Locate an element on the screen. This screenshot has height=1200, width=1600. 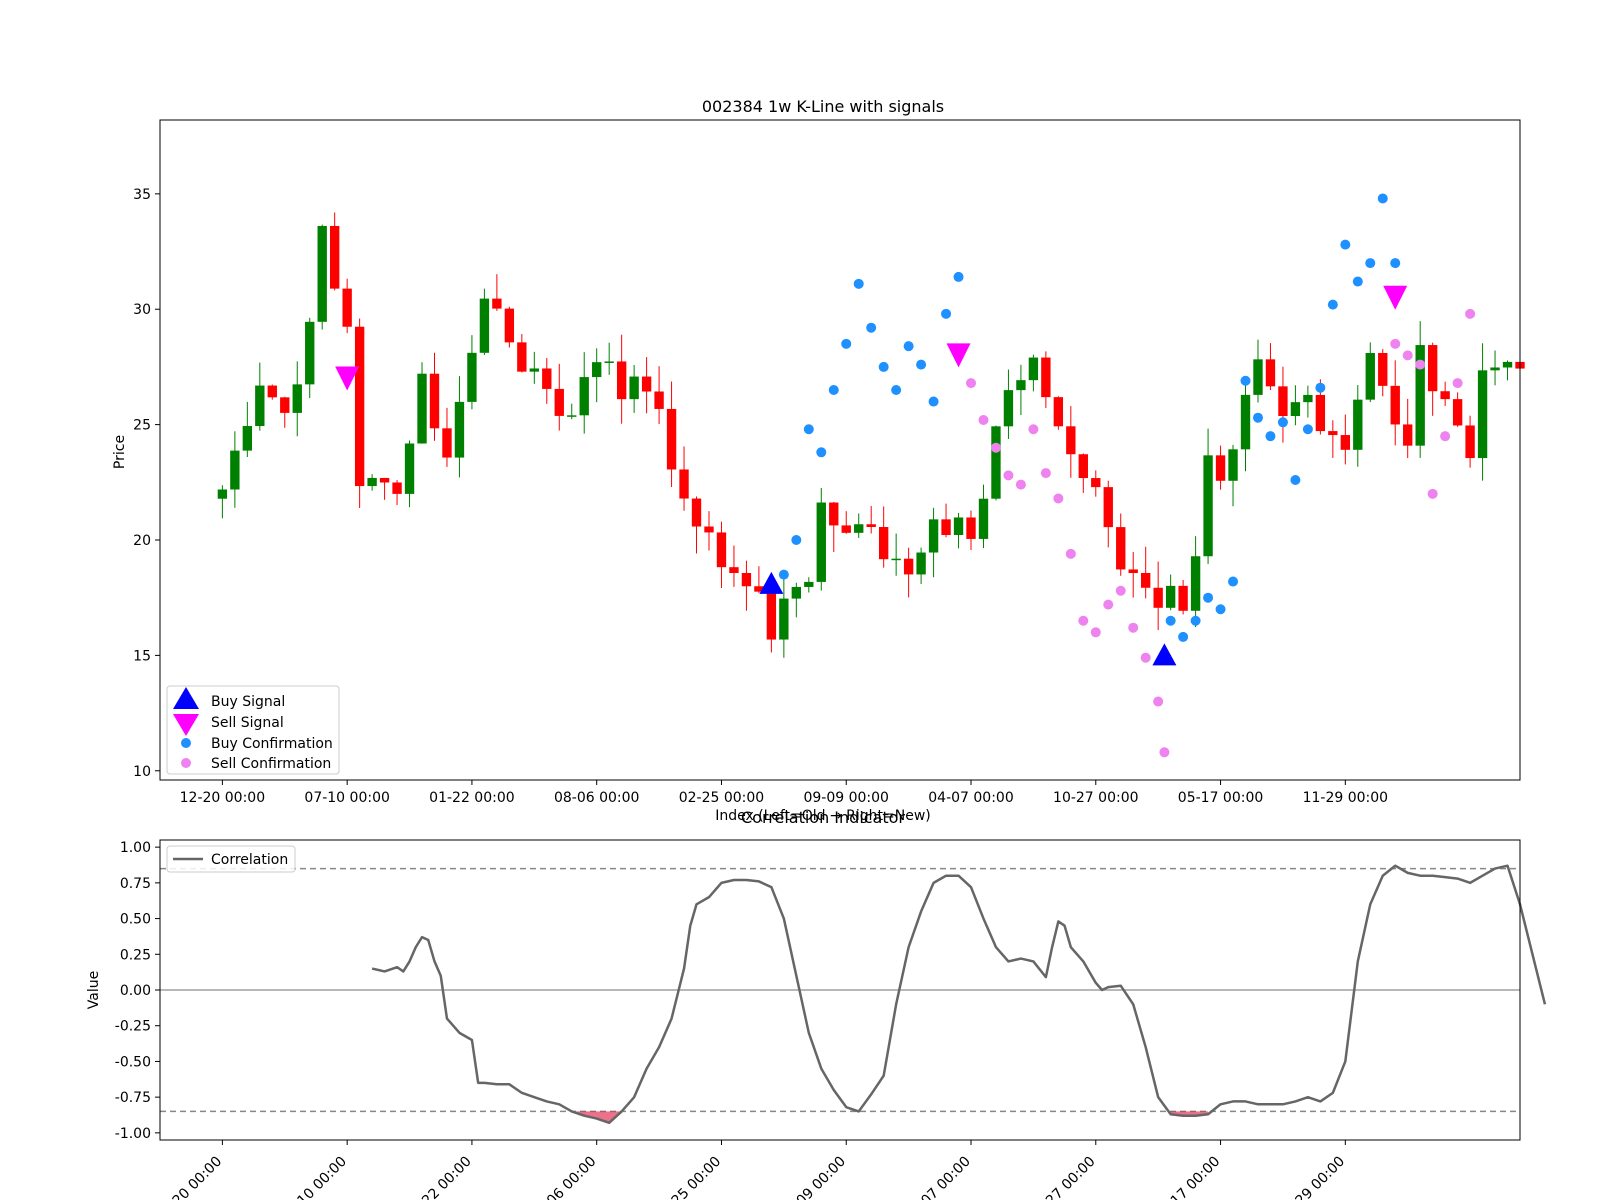
kline-xtick-label: 05-17 00:00 is located at coordinates (1220, 798).